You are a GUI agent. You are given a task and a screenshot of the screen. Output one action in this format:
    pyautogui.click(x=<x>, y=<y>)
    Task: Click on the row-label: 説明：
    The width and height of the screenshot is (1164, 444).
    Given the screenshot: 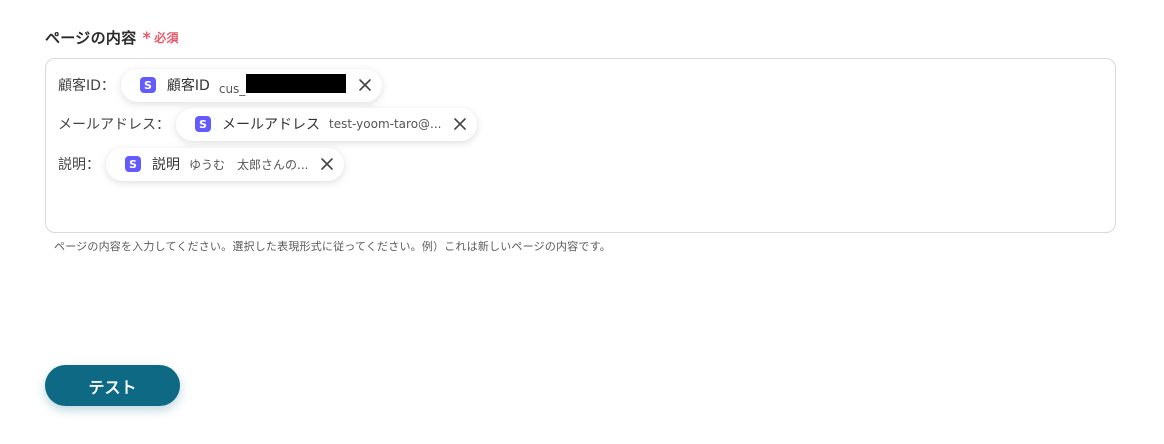 What is the action you would take?
    pyautogui.click(x=79, y=165)
    